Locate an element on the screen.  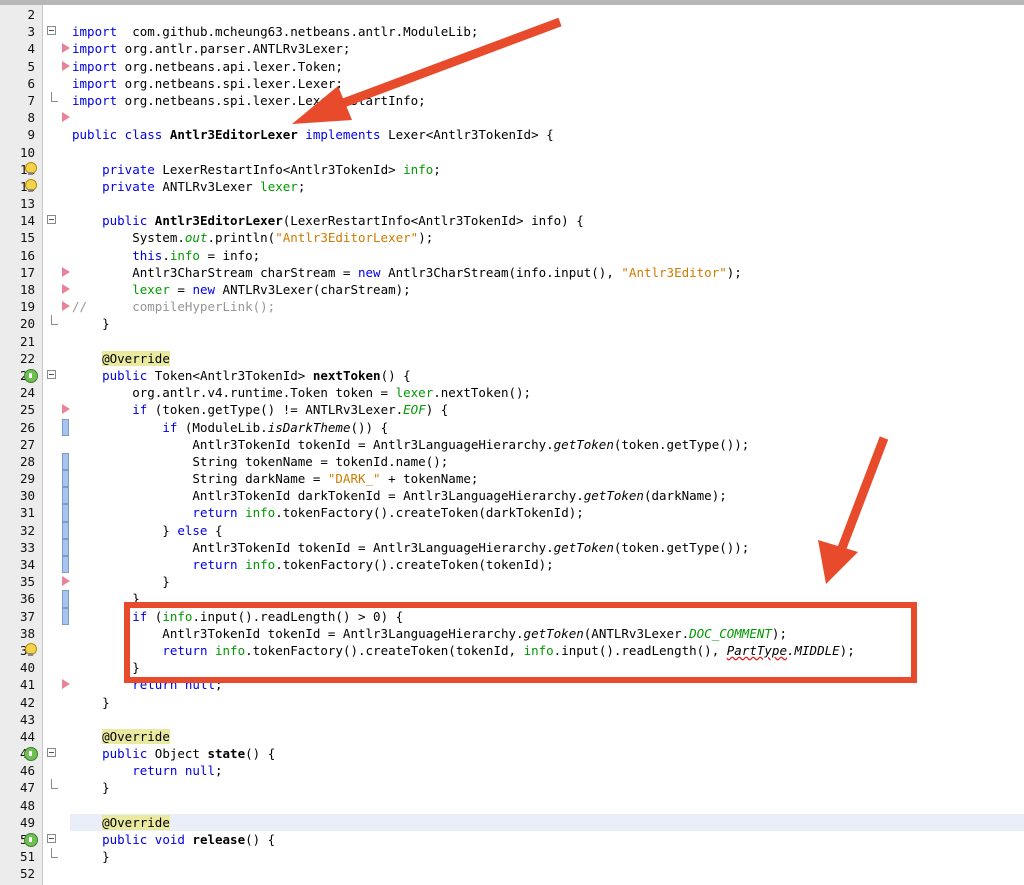
arrow-to-highlight-box-icon is located at coordinates (853, 510).